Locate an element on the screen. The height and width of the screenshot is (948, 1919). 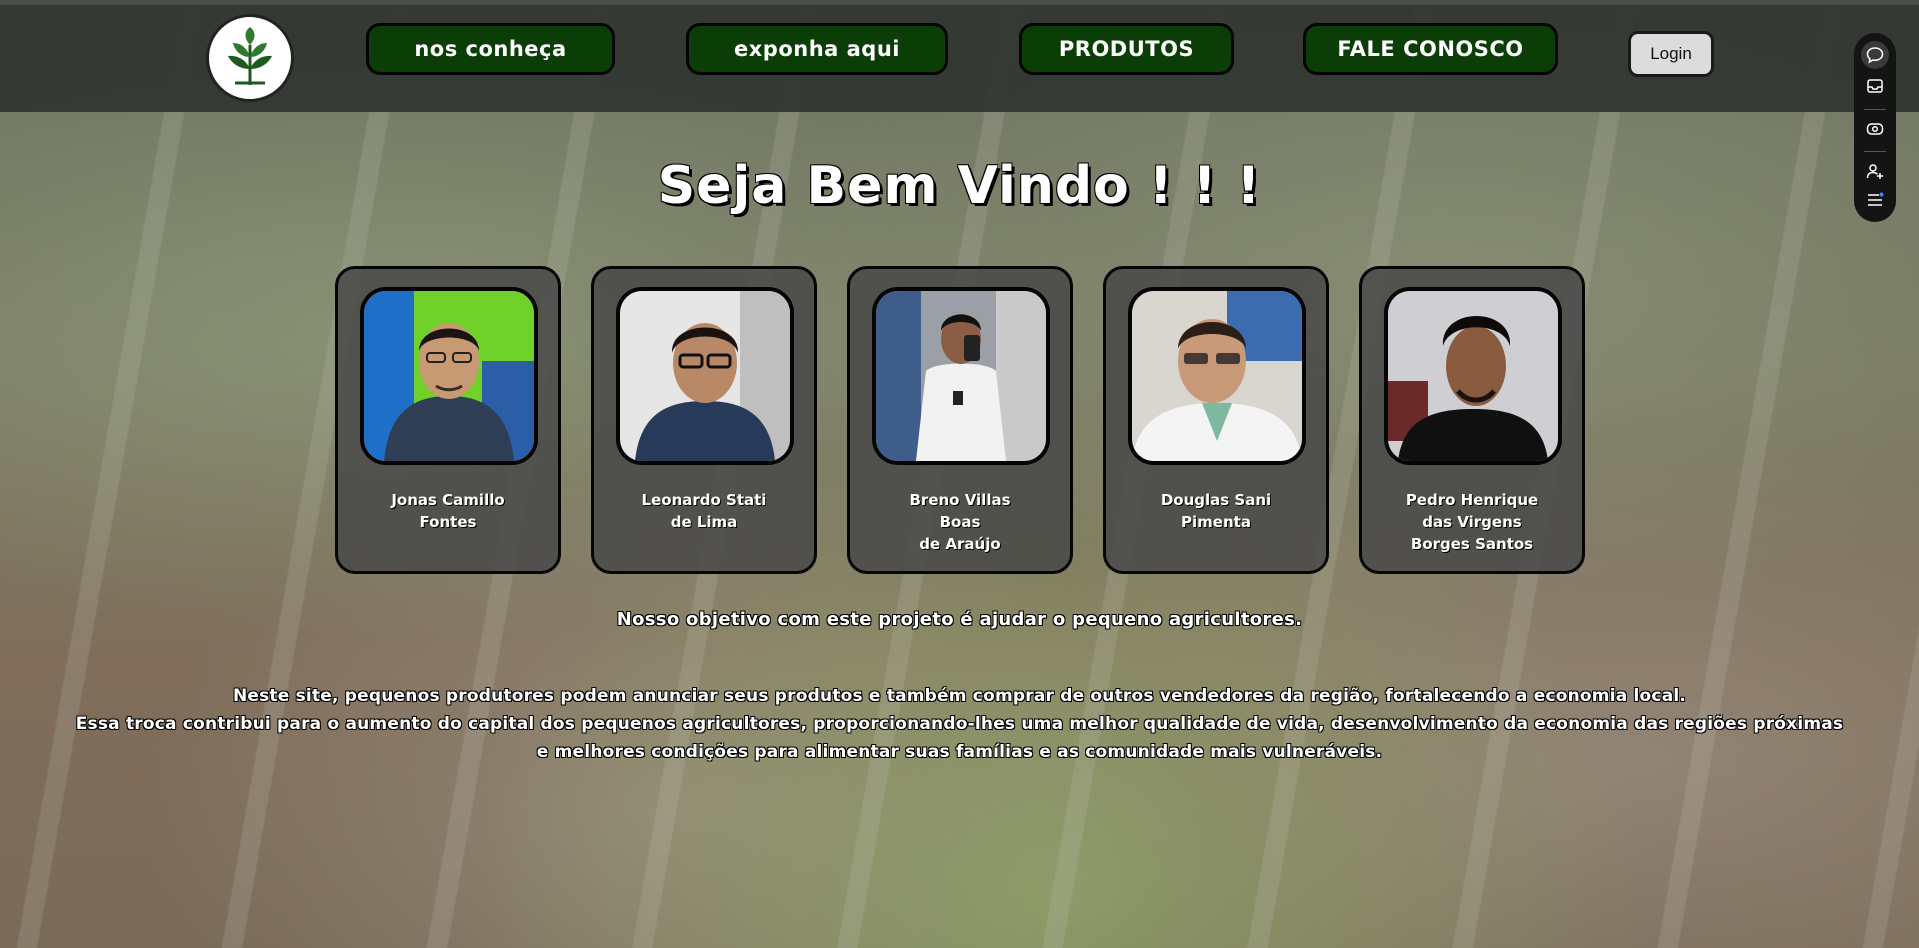
nav-nos-conheca-button: nos conheça is located at coordinates (490, 49).